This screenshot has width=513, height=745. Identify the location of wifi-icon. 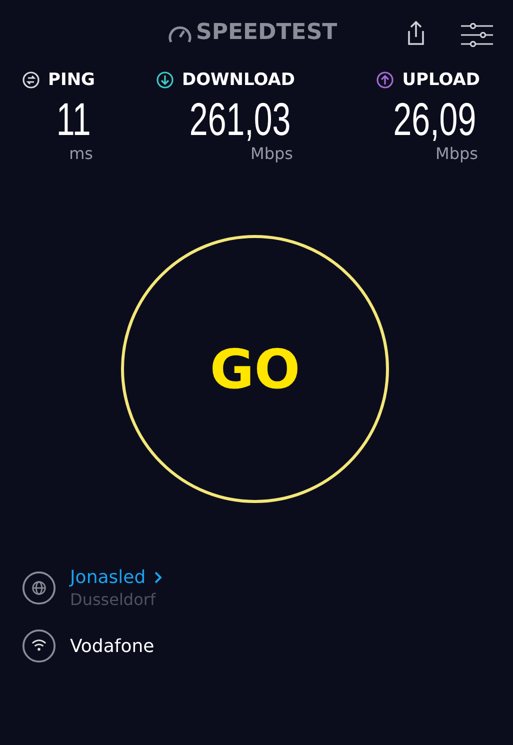
(39, 646).